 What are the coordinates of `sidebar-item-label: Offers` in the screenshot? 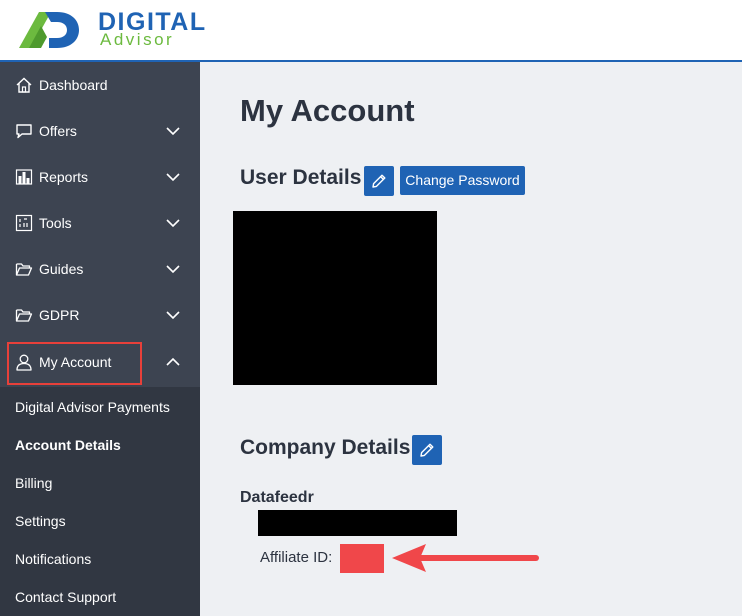 It's located at (58, 131).